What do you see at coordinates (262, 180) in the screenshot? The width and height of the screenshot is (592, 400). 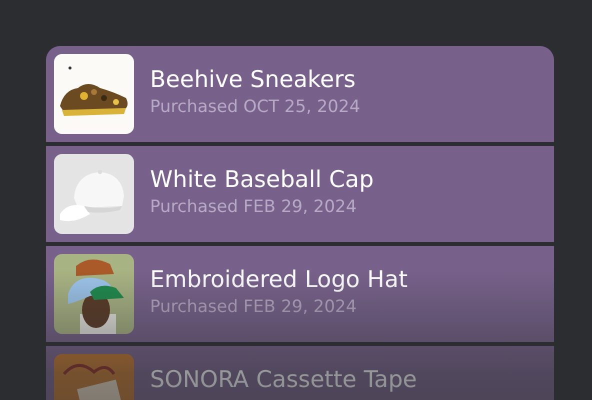 I see `item-title: White Baseball Cap` at bounding box center [262, 180].